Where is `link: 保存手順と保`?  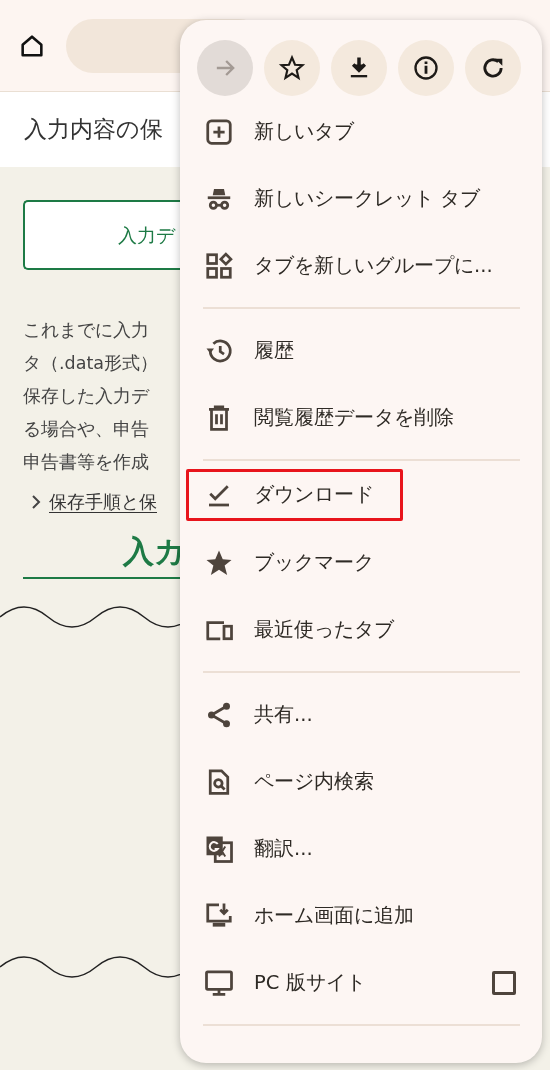
link: 保存手順と保 is located at coordinates (103, 502).